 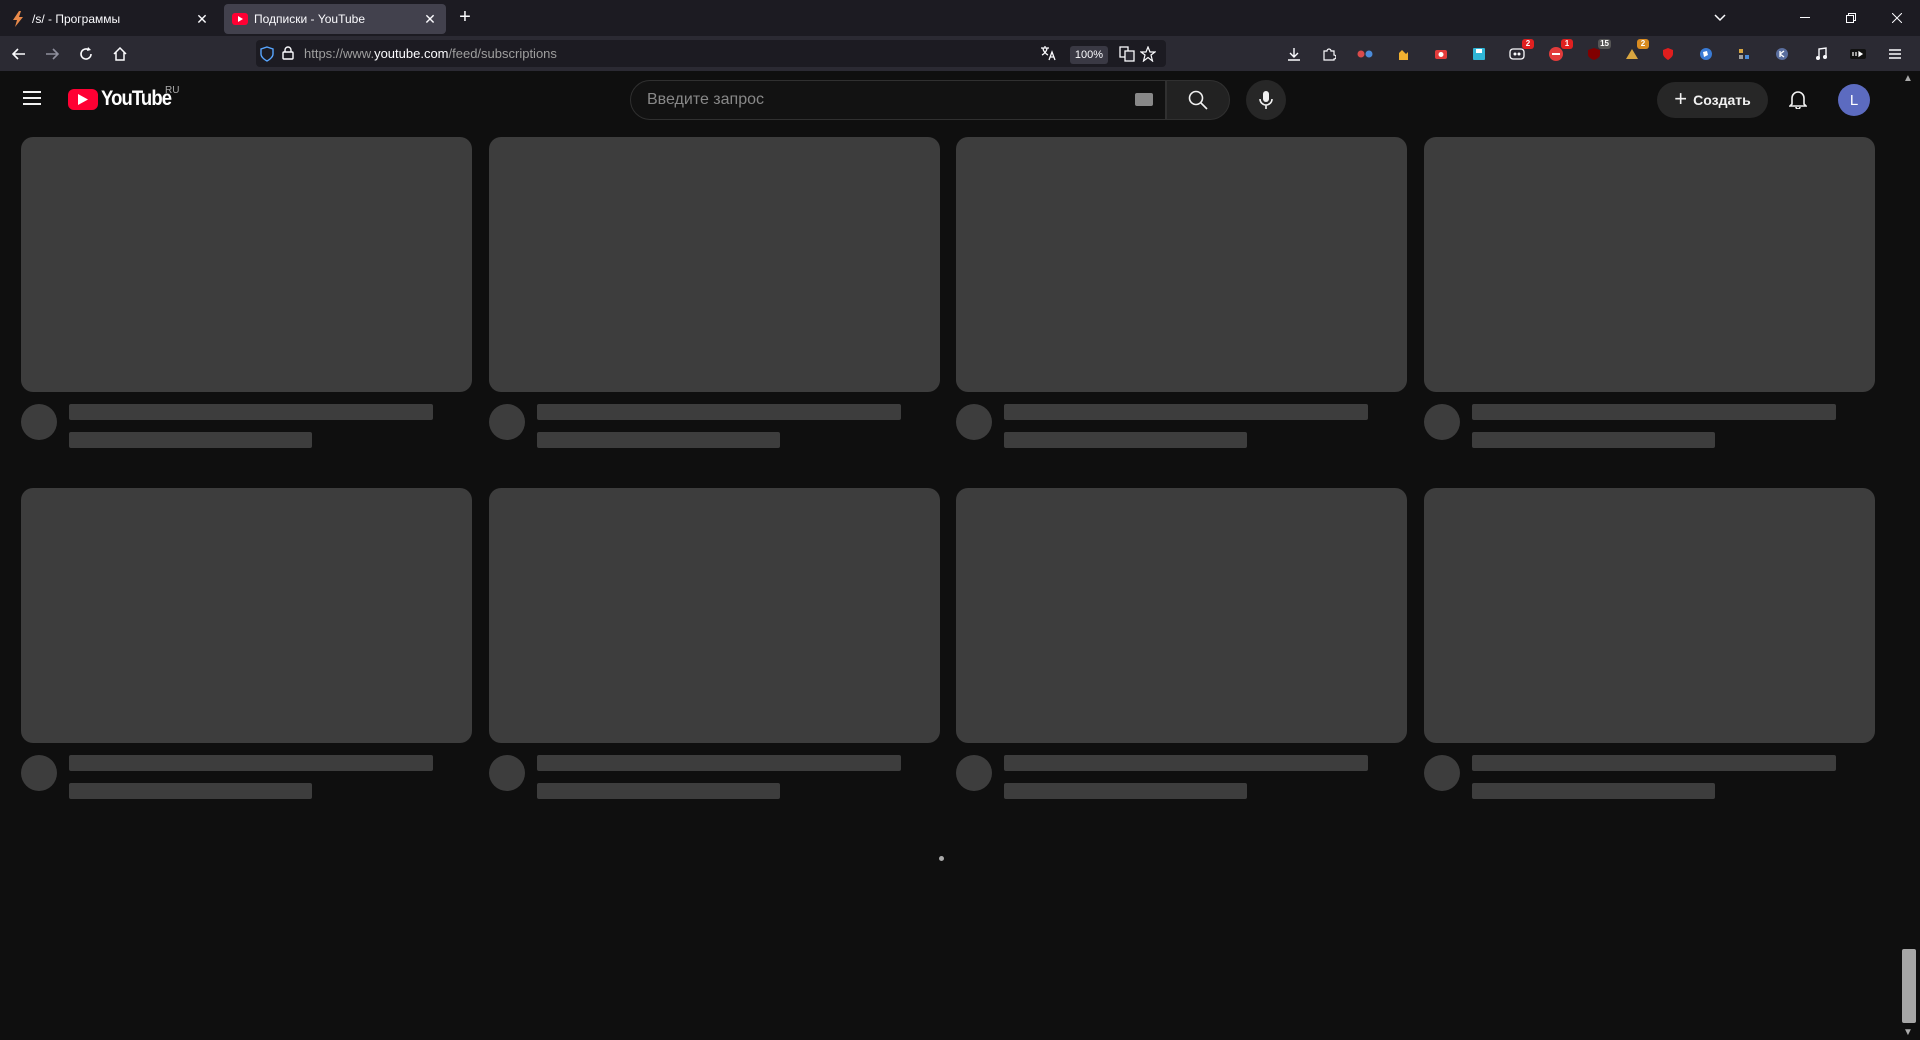 I want to click on globe-extension-icon, so click(x=1706, y=54).